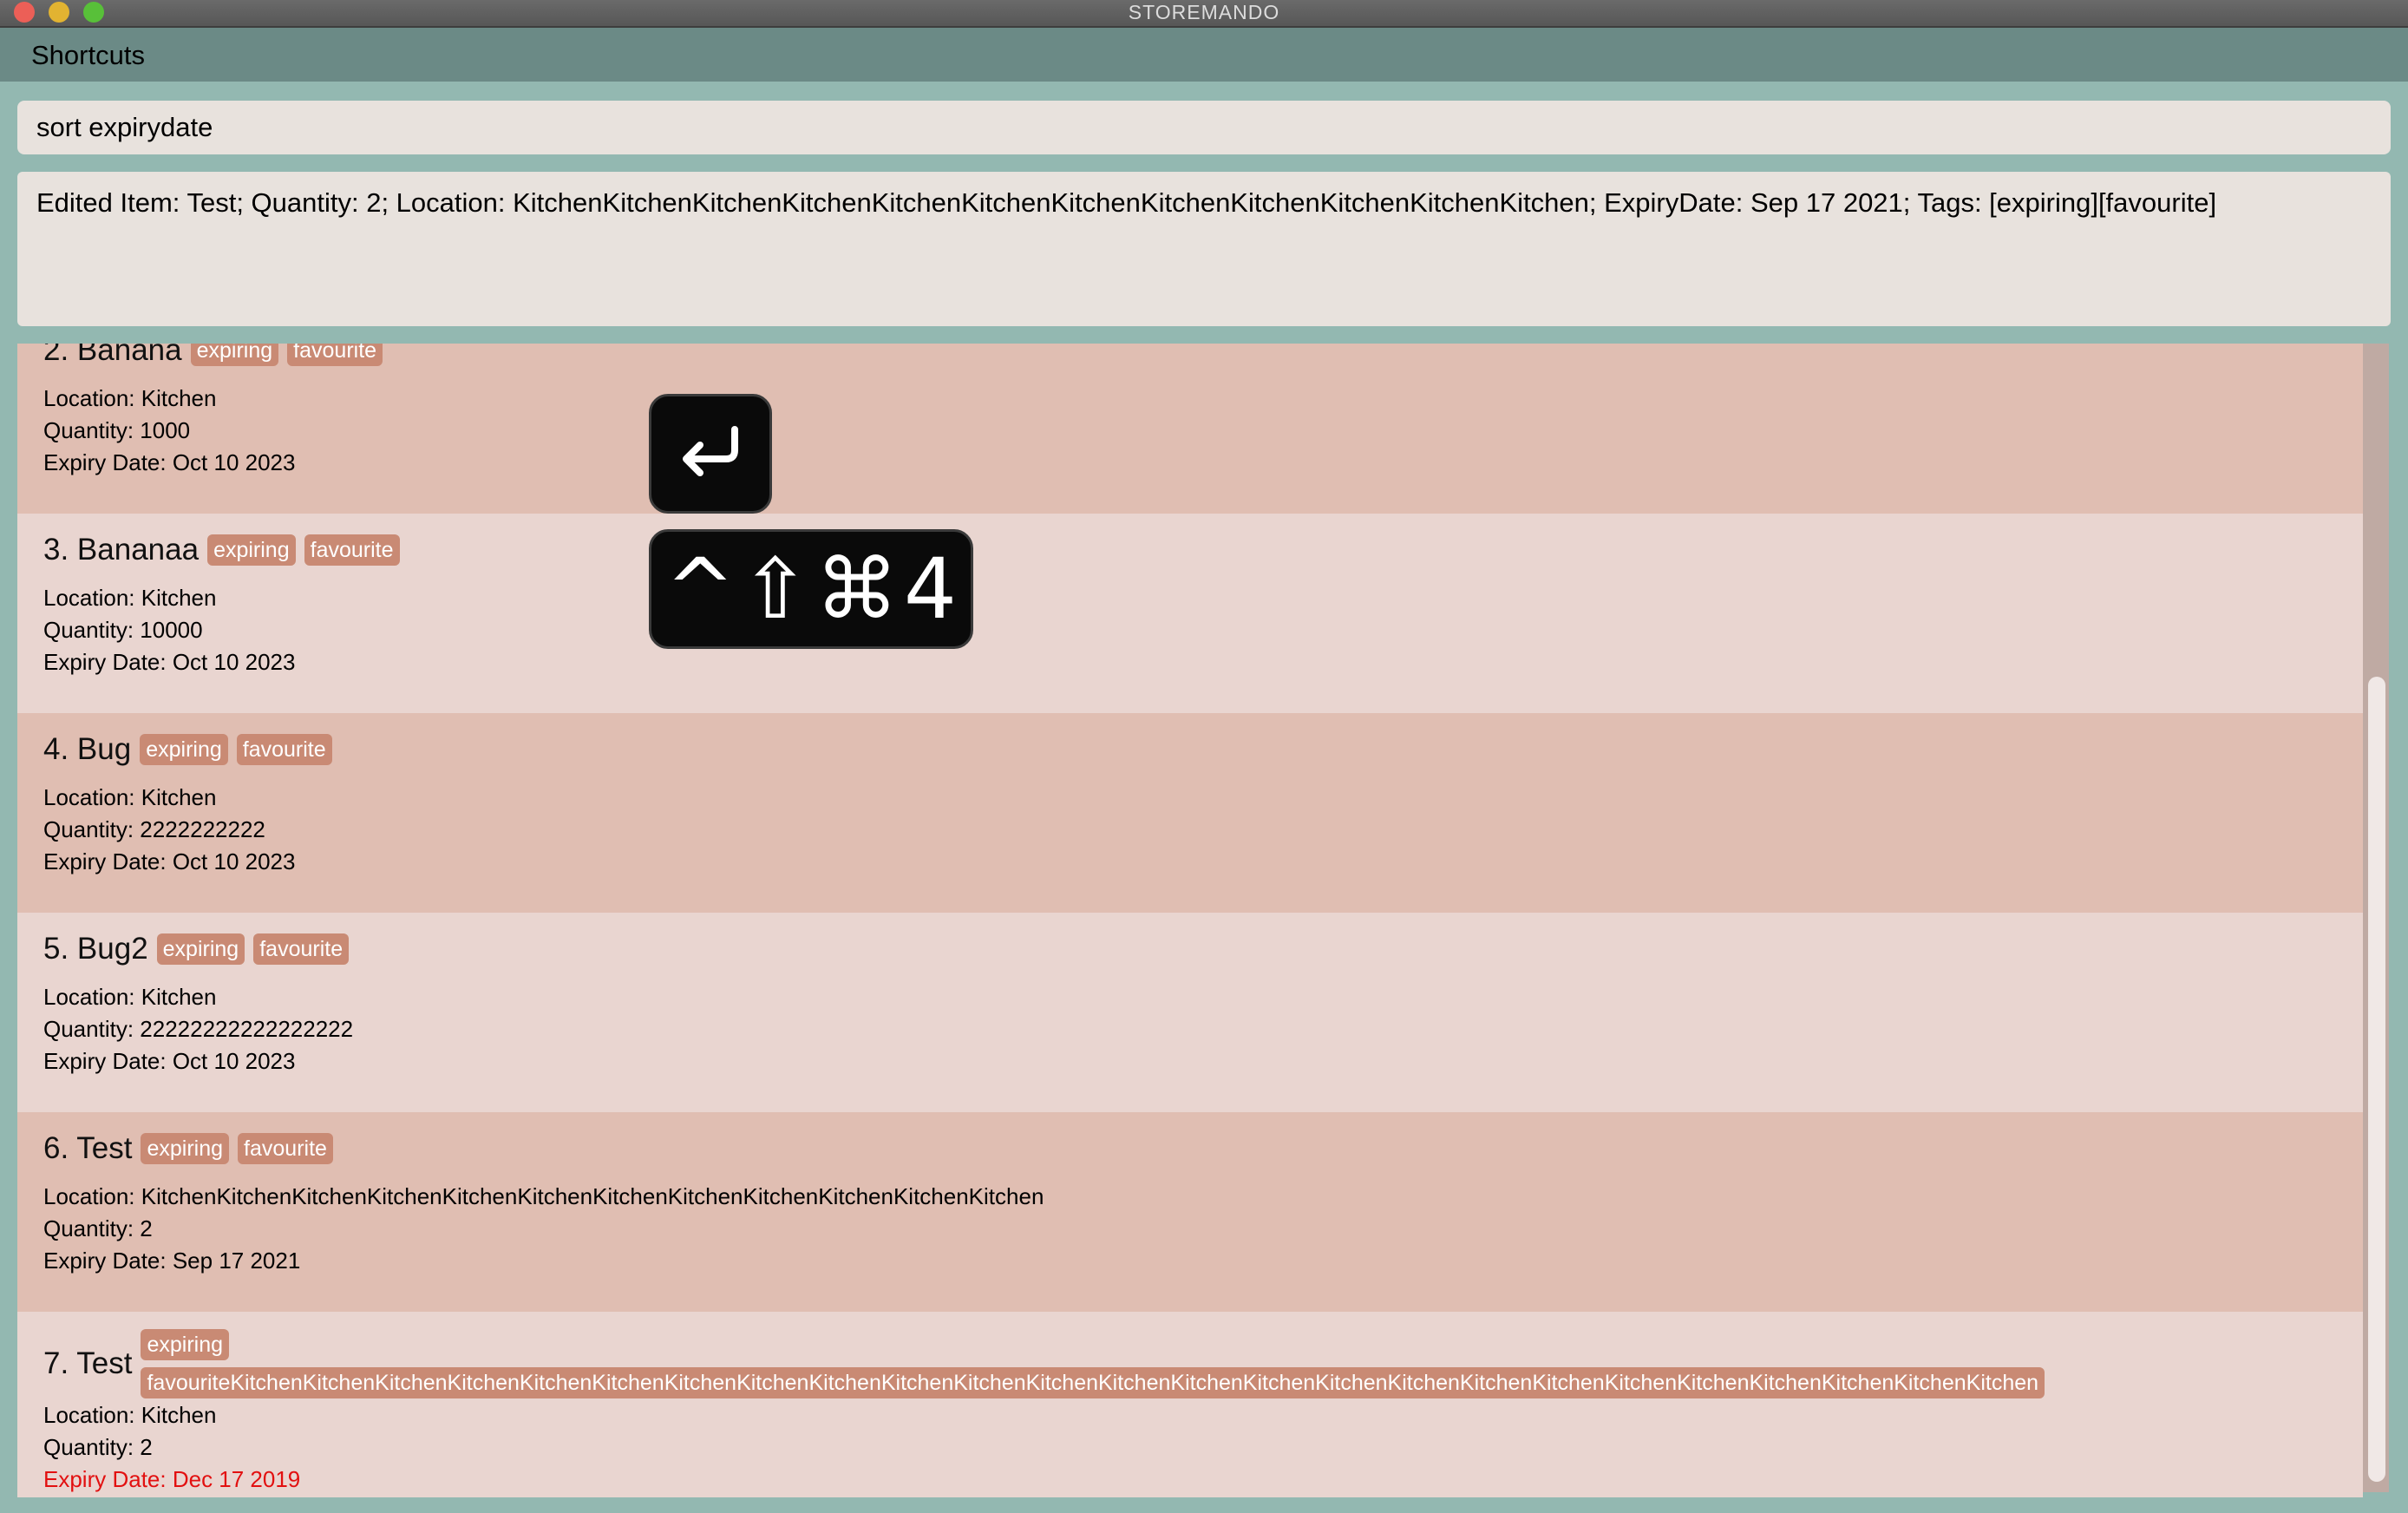  Describe the element at coordinates (172, 1479) in the screenshot. I see `item-expiry-date-expired: Expiry Date: Dec 17 2019` at that location.